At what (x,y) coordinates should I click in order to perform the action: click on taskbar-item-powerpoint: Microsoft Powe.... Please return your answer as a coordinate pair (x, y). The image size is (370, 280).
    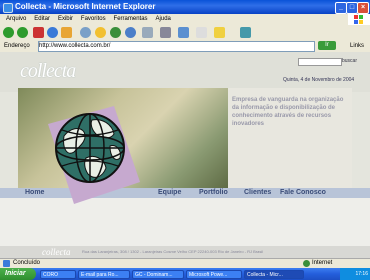
    Looking at the image, I should click on (214, 274).